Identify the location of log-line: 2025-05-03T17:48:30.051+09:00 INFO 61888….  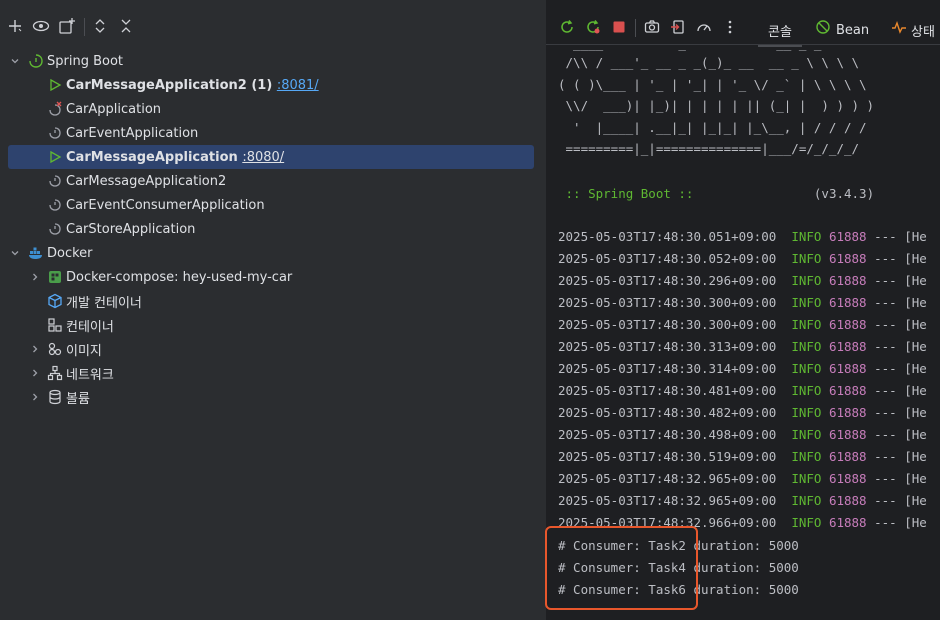
(742, 236).